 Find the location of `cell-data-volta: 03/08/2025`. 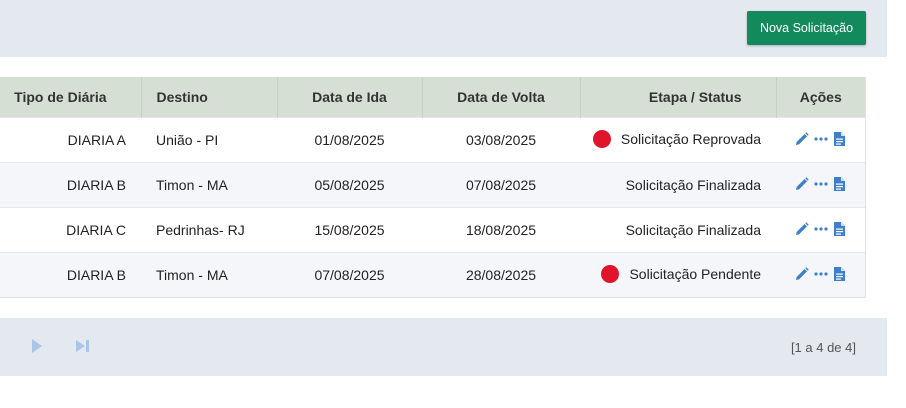

cell-data-volta: 03/08/2025 is located at coordinates (501, 140).